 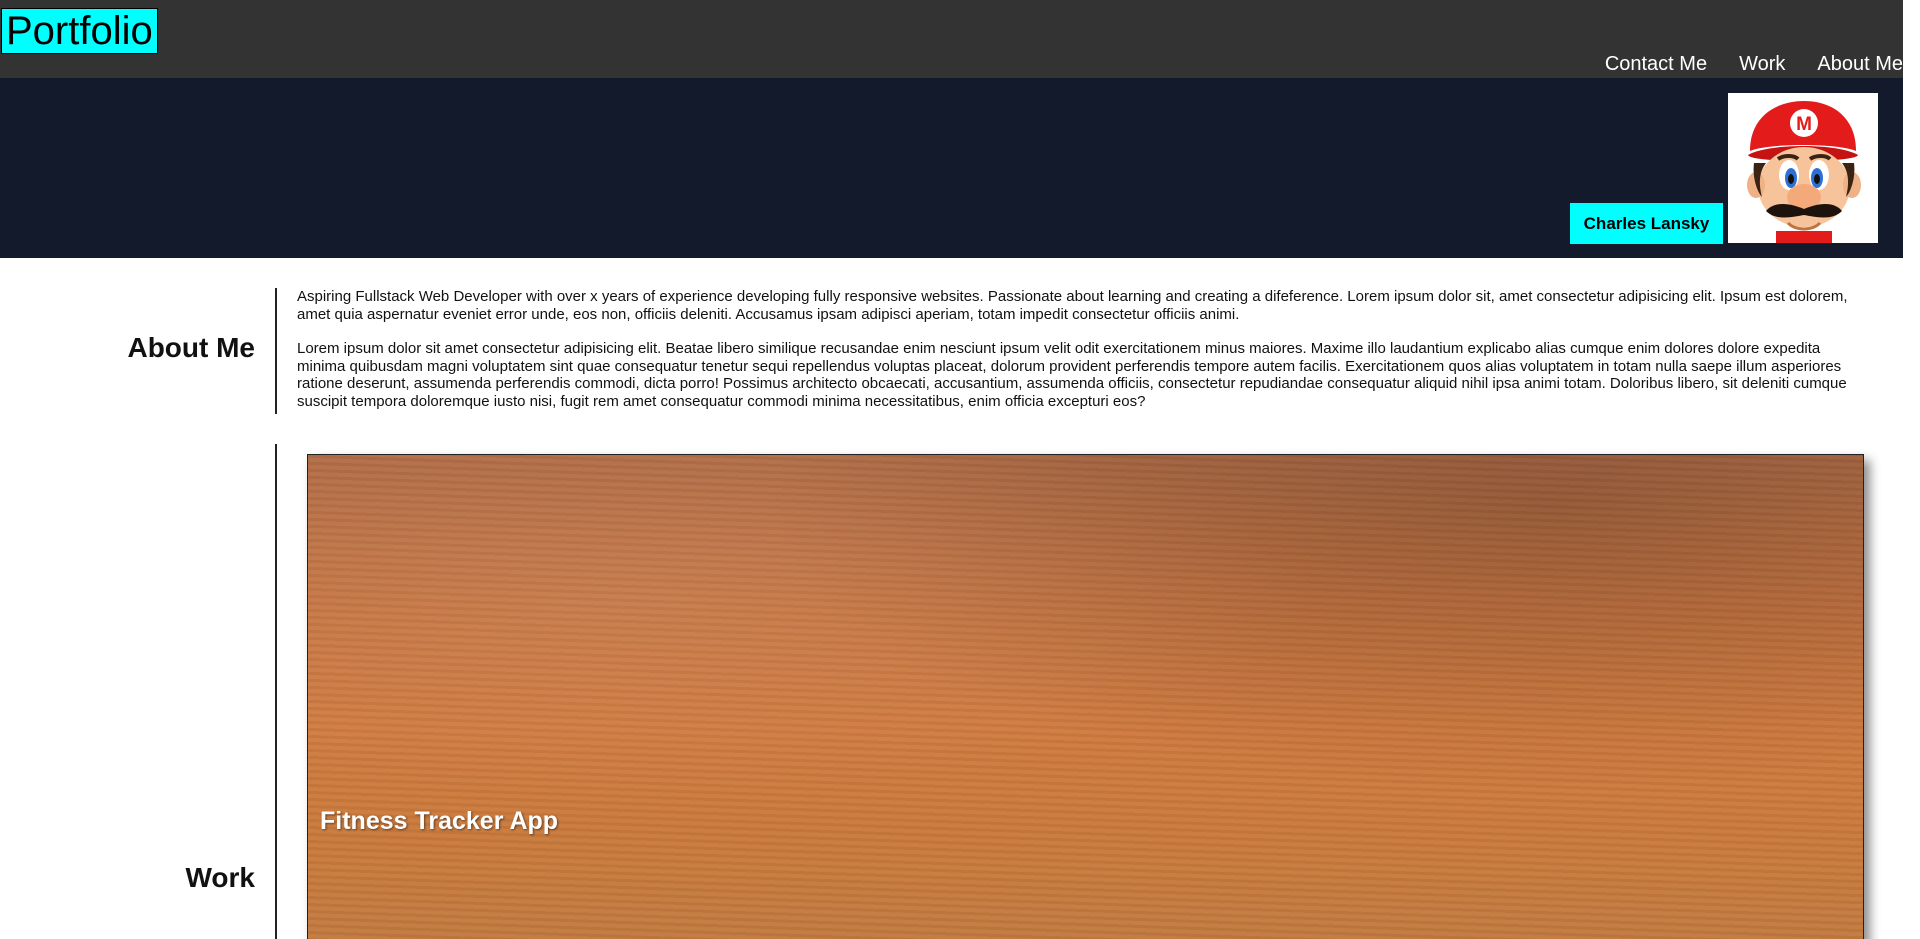 I want to click on site-logo: Portfolio, so click(x=79, y=31).